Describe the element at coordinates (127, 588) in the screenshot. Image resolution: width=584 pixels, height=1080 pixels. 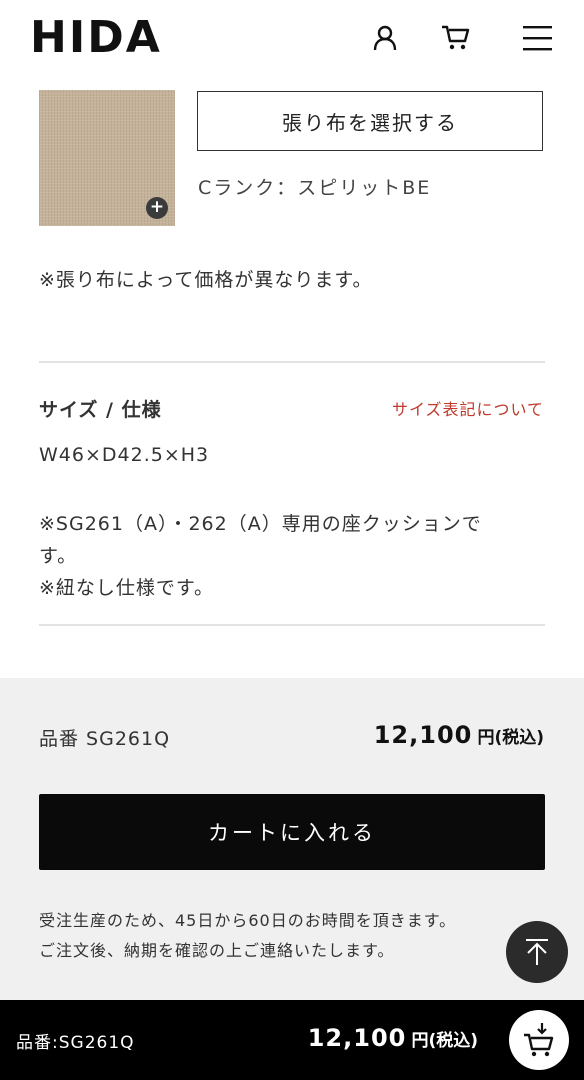
I see `spec-line: ※紐なし仕様です。` at that location.